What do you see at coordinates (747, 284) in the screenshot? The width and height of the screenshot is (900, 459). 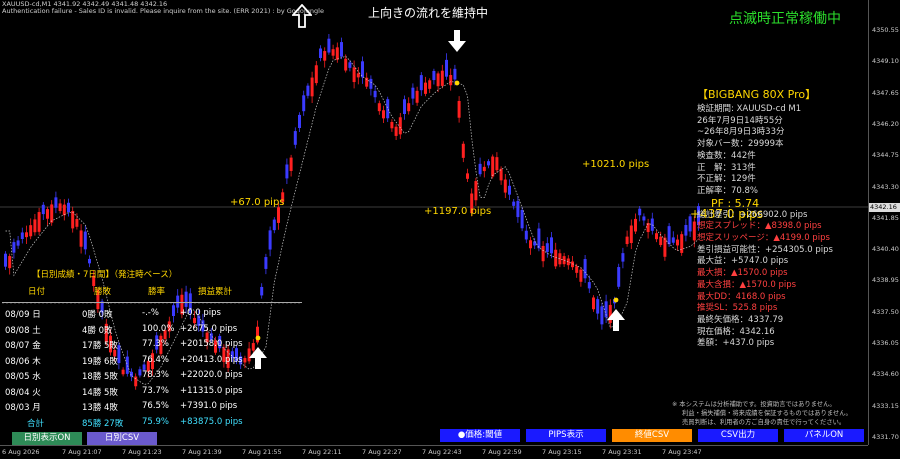 I see `panel-stat-line: 最大含損：▲1570.0 pips` at bounding box center [747, 284].